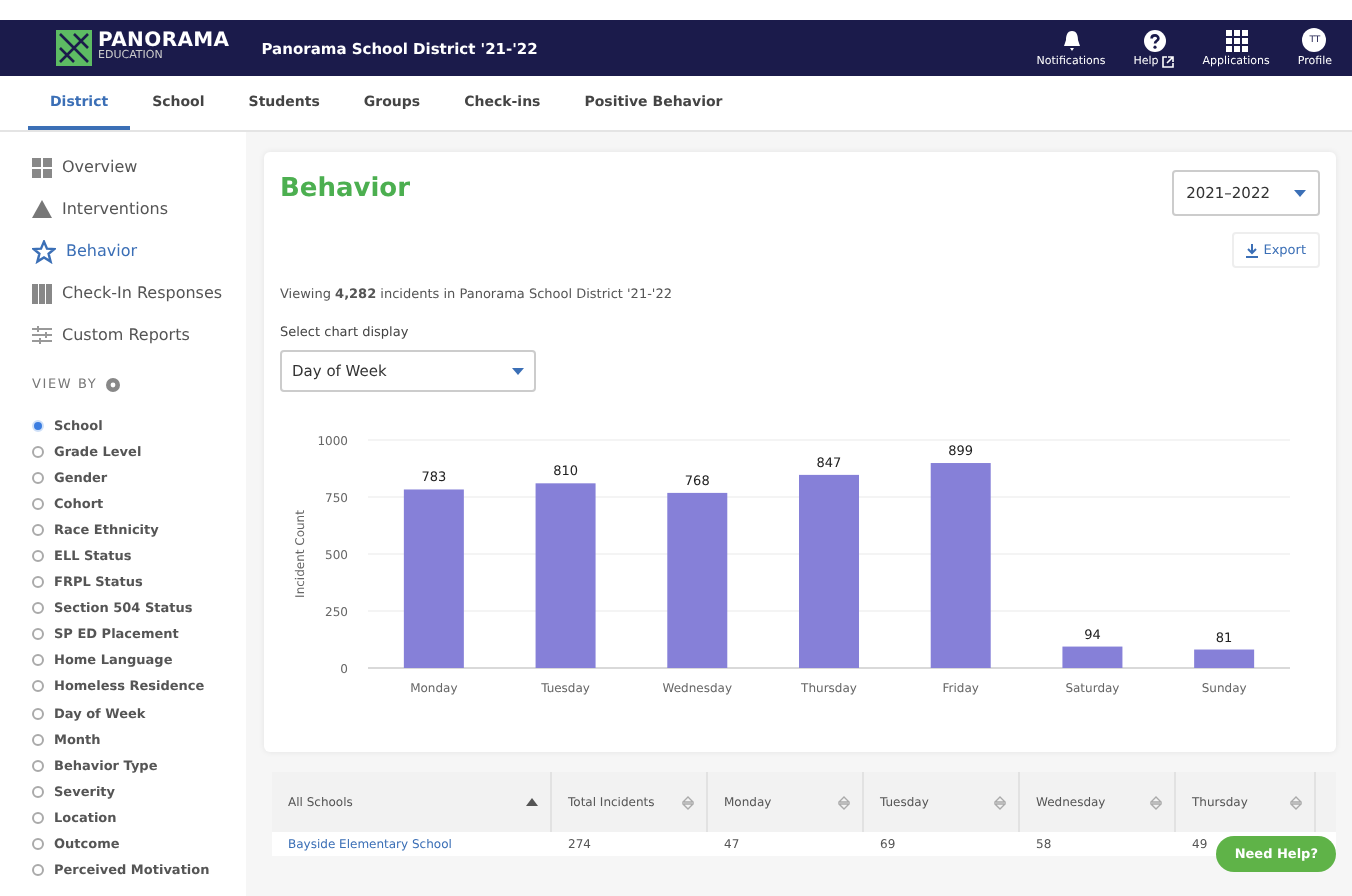 This screenshot has height=896, width=1352. Describe the element at coordinates (42, 335) in the screenshot. I see `sliders-icon` at that location.